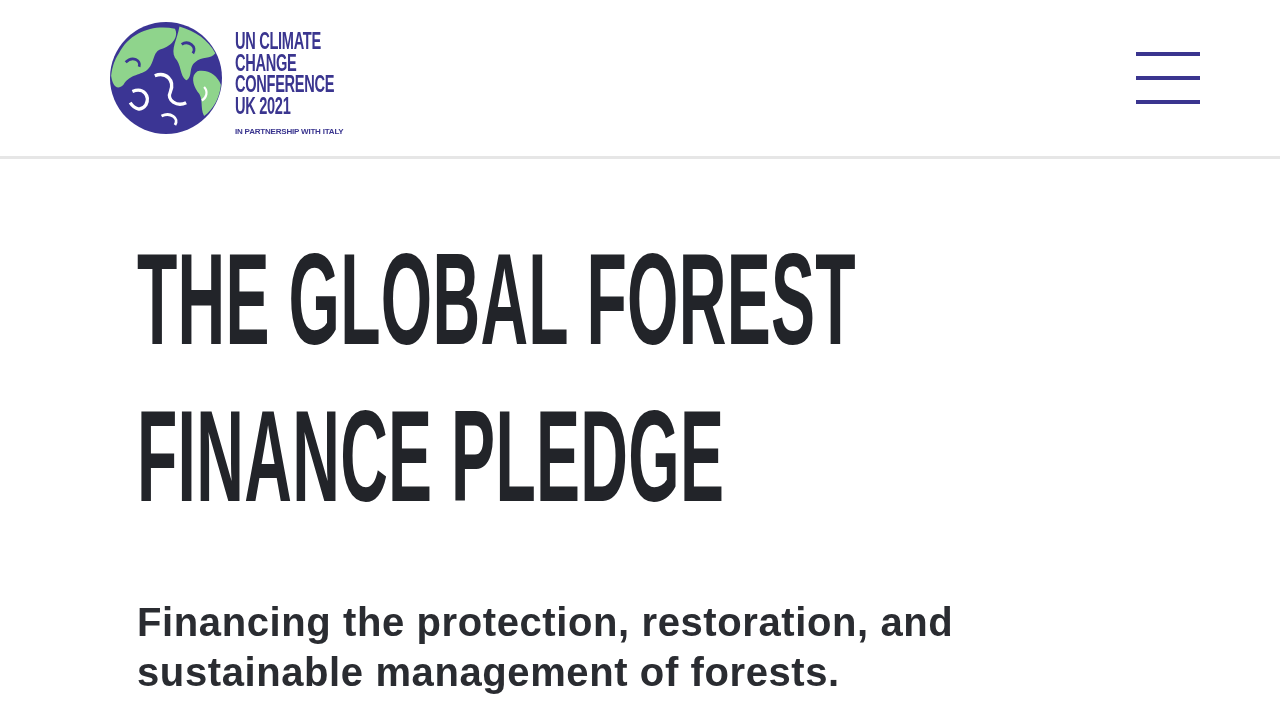  I want to click on menu-icon, so click(1168, 78).